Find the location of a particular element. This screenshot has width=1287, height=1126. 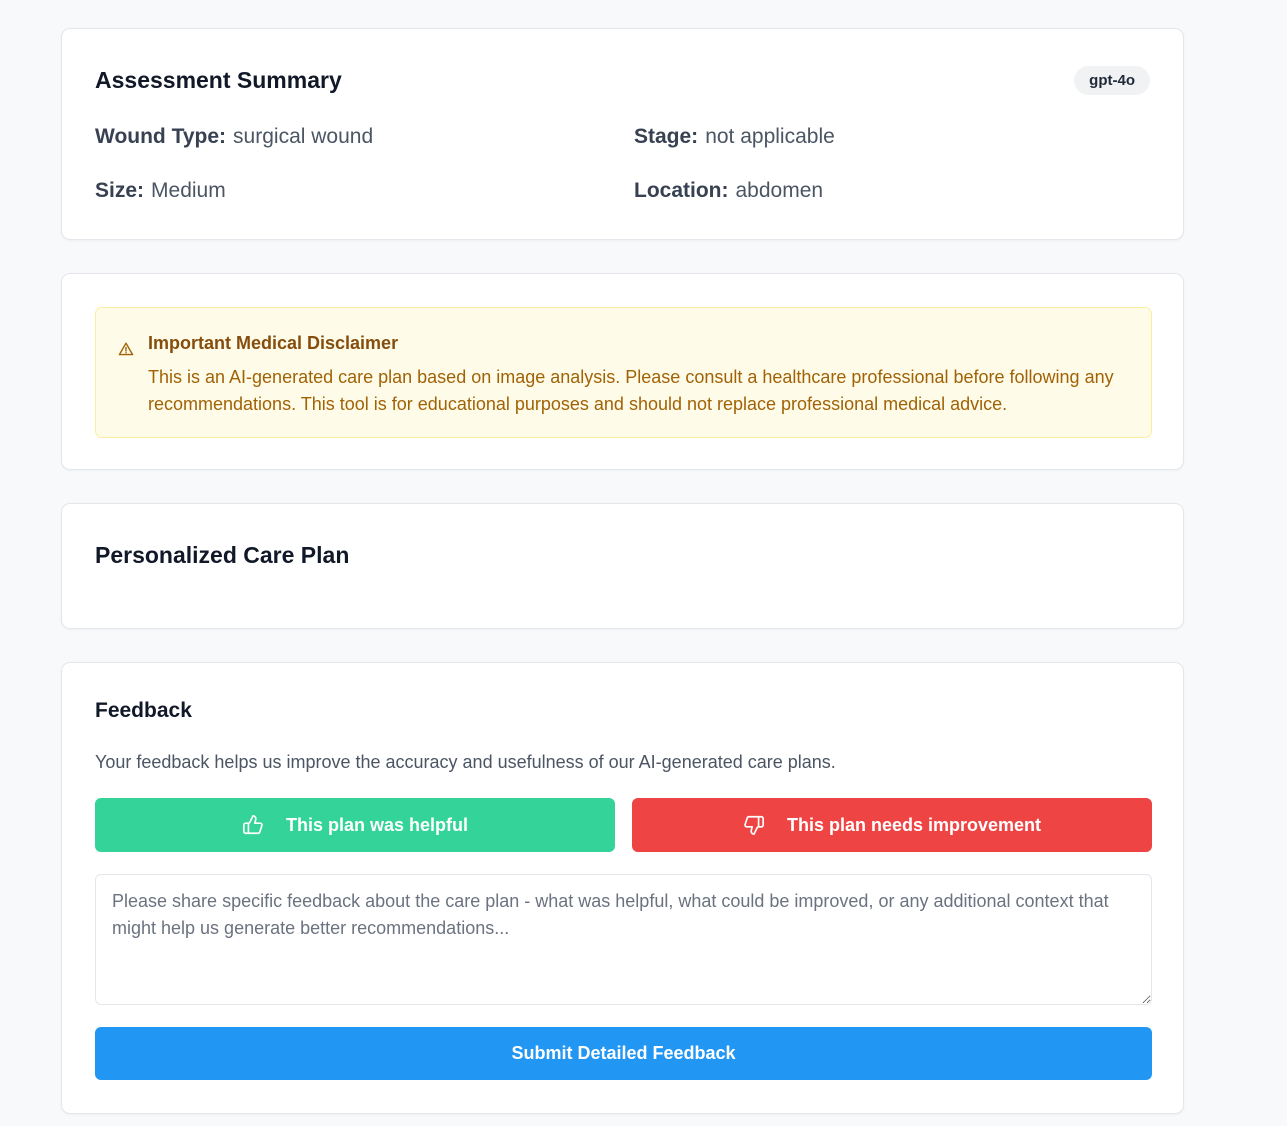

wound-type-label: Wound Type: is located at coordinates (161, 136).